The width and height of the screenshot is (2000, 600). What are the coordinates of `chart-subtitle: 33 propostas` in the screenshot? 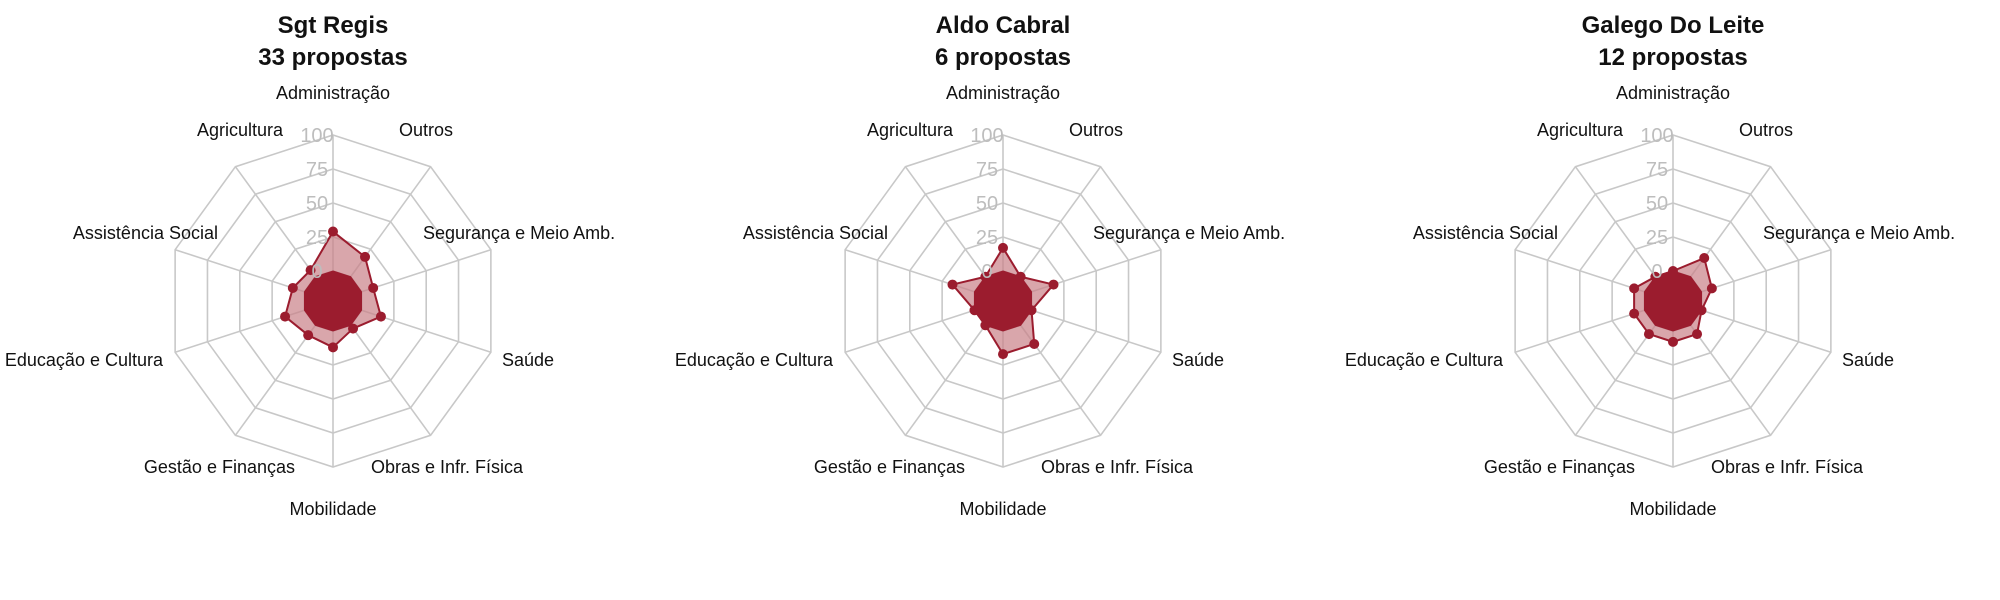 It's located at (332, 57).